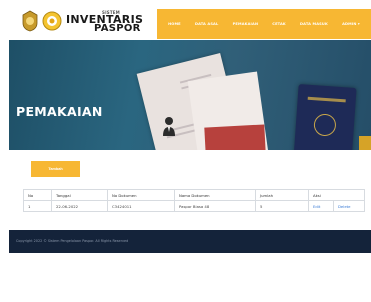  Describe the element at coordinates (314, 24) in the screenshot. I see `nav-item-data-masuk: DATA MASUK` at that location.